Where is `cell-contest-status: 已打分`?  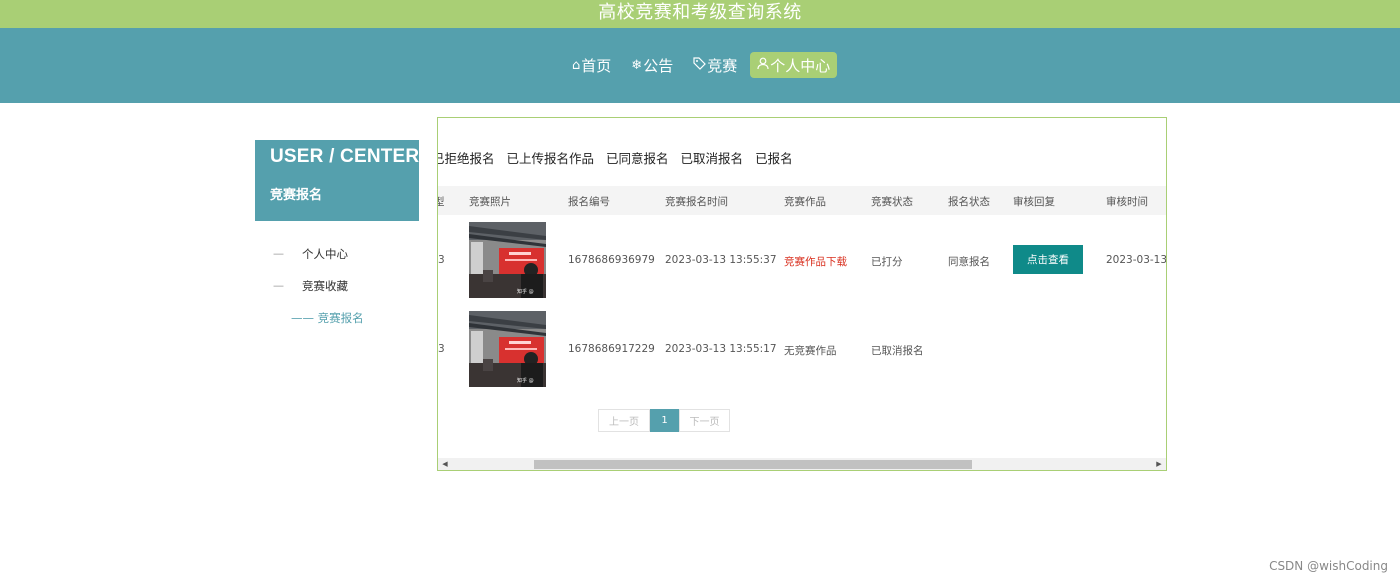 cell-contest-status: 已打分 is located at coordinates (887, 262).